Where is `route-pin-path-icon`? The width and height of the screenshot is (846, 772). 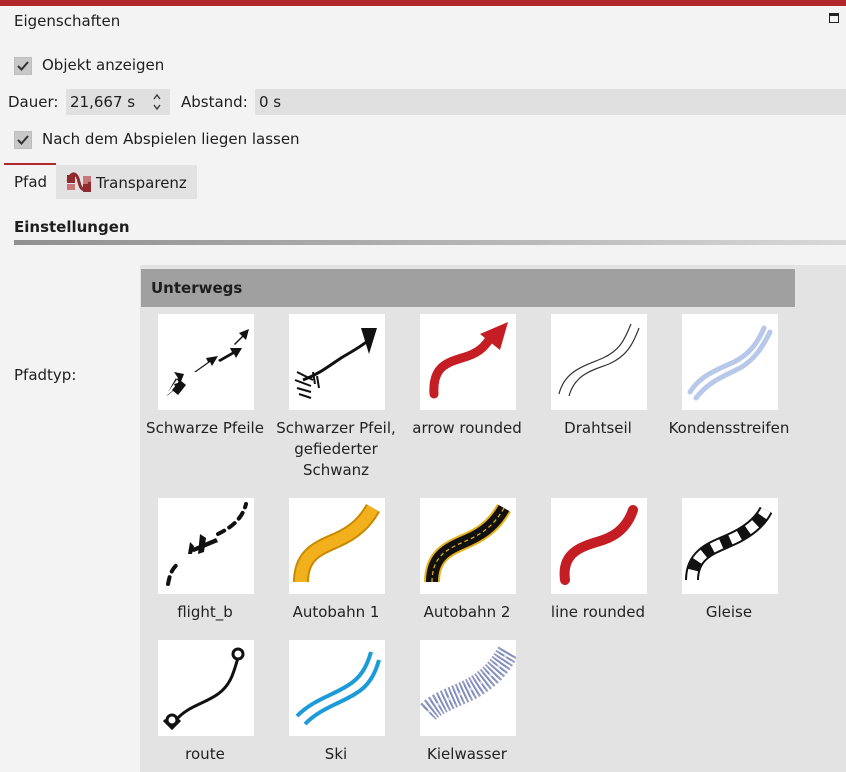
route-pin-path-icon is located at coordinates (203, 689).